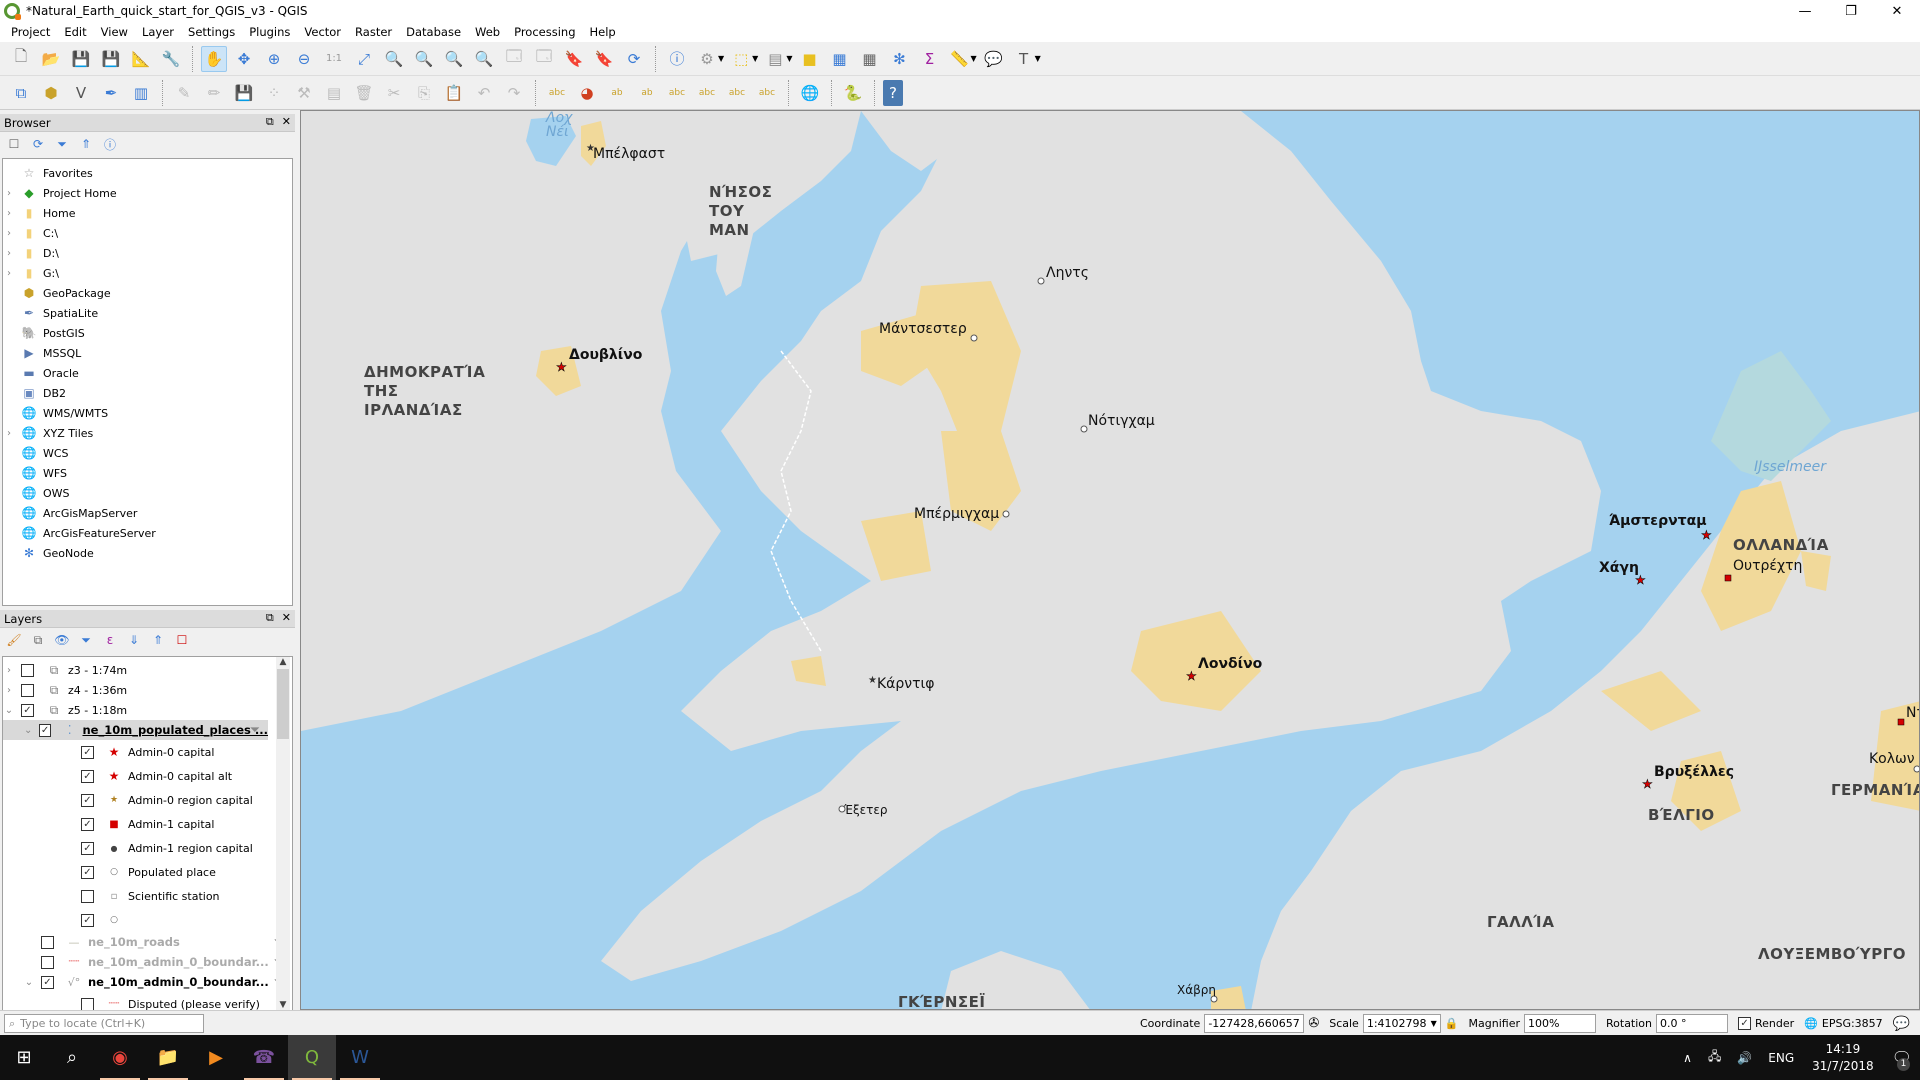  I want to click on map-tips-icon: 💬, so click(994, 59).